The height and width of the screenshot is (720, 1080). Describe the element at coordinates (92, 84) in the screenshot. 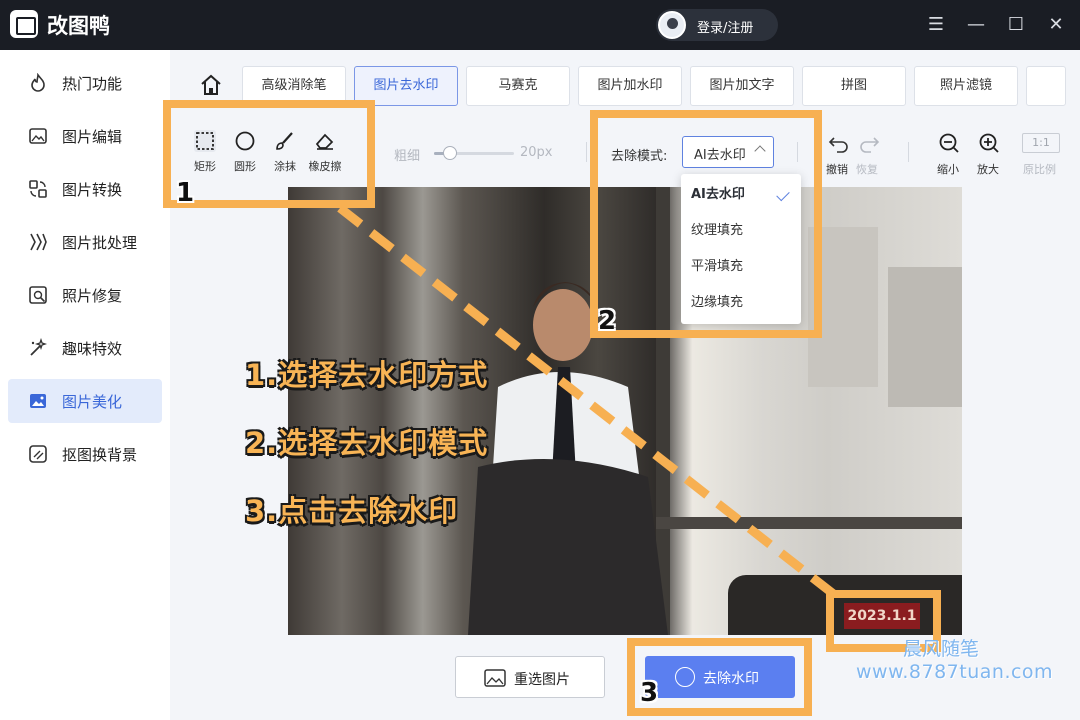

I see `sidebar-label: 热门功能` at that location.